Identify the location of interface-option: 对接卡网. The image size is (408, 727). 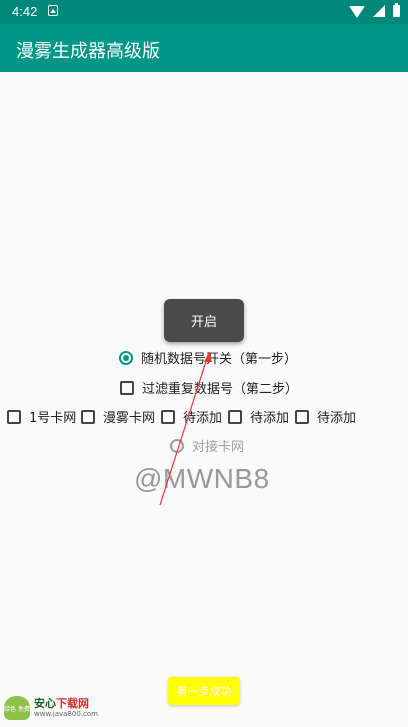
(207, 445).